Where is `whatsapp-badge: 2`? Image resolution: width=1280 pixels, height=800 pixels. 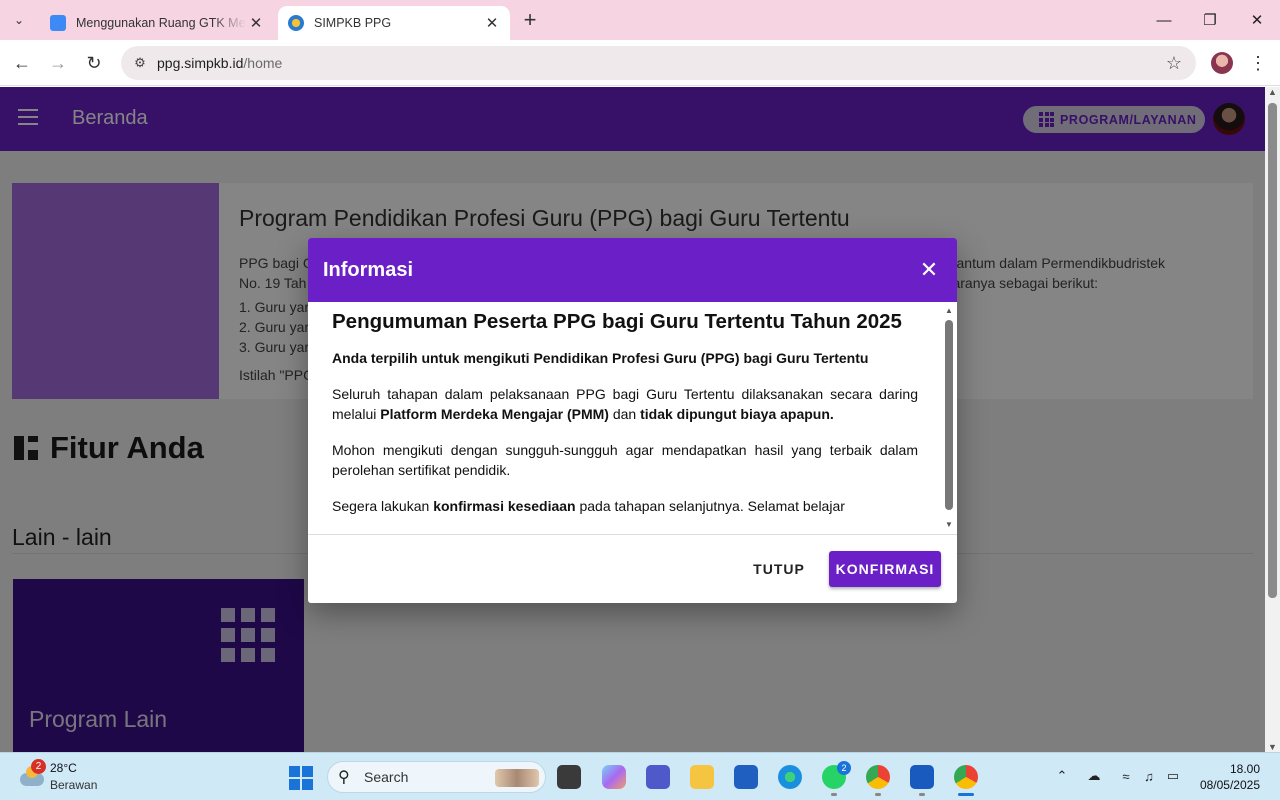 whatsapp-badge: 2 is located at coordinates (844, 768).